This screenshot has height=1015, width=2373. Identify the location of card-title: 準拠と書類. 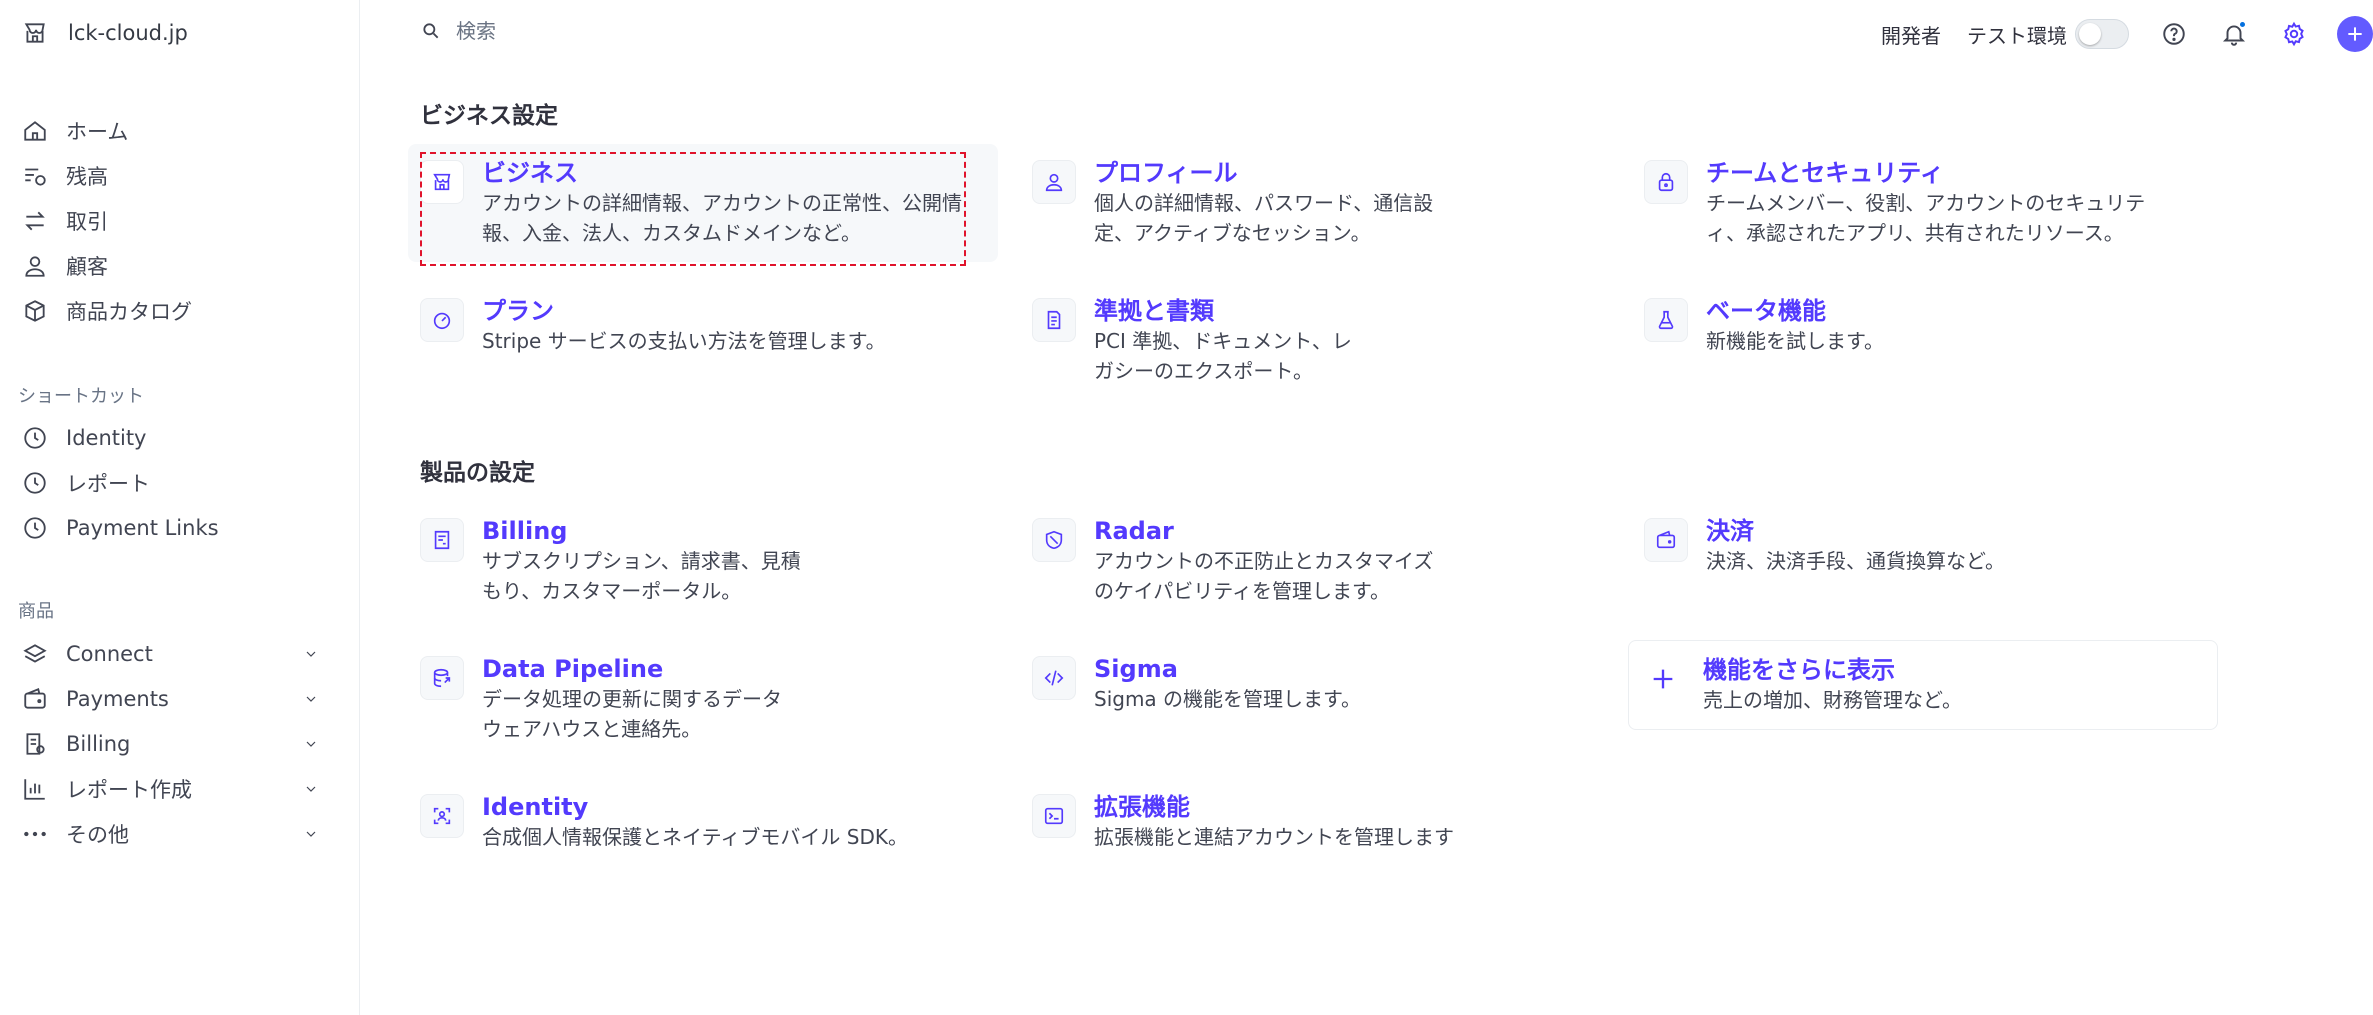
(1224, 311).